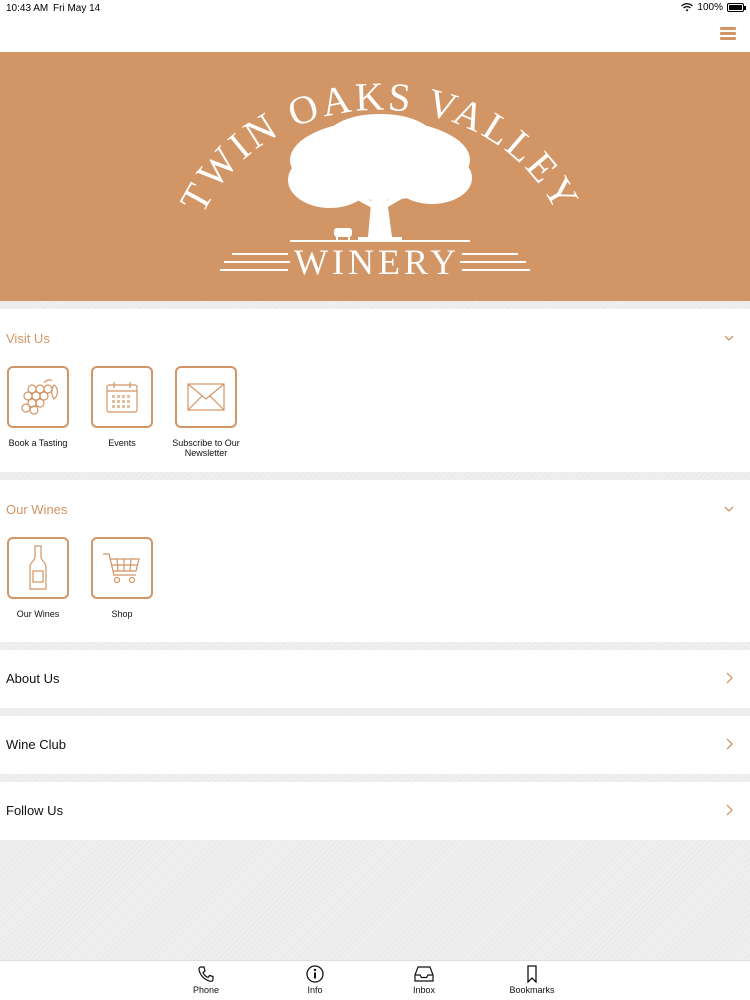 This screenshot has height=1000, width=750. I want to click on tile-book-a-tasting: Book a Tasting, so click(38, 412).